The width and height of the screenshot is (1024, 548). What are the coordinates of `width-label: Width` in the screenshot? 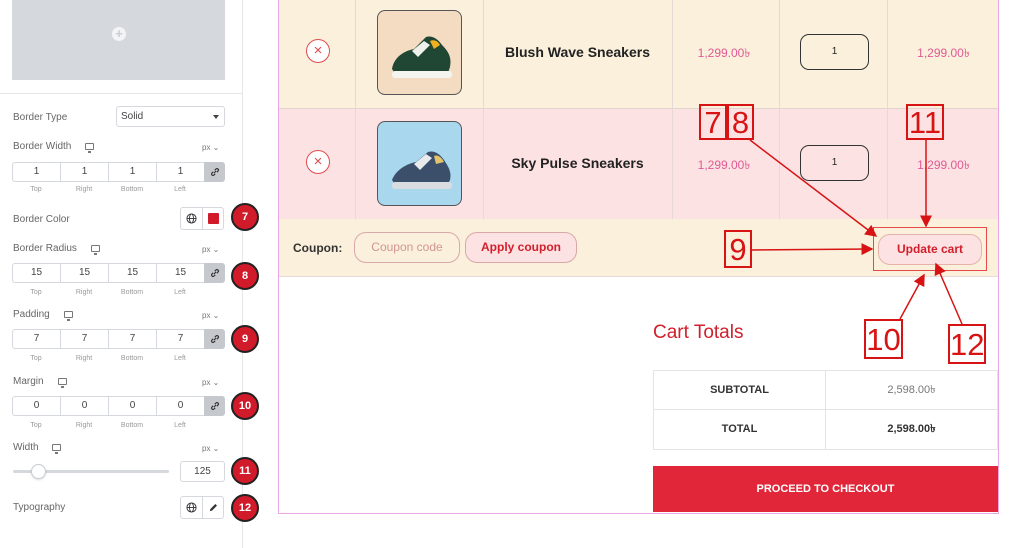 It's located at (26, 447).